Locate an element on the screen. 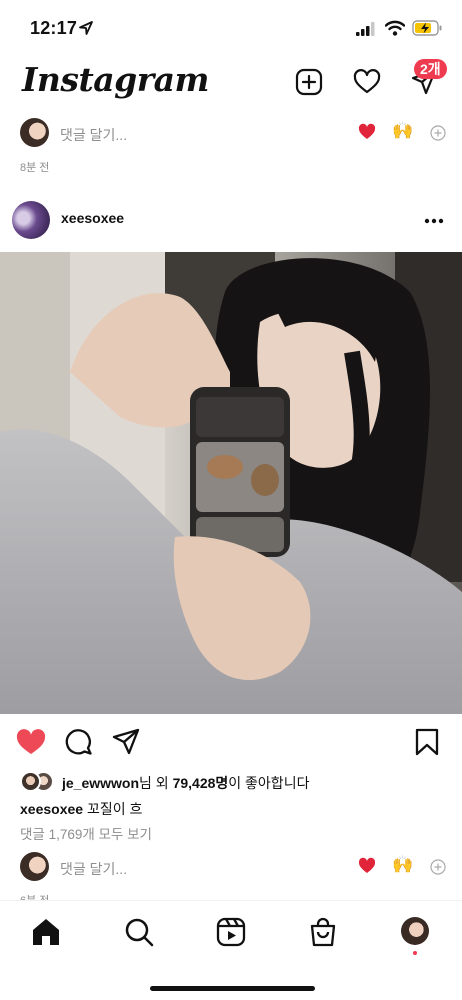  prev-post-time: 8분 전 is located at coordinates (35, 168).